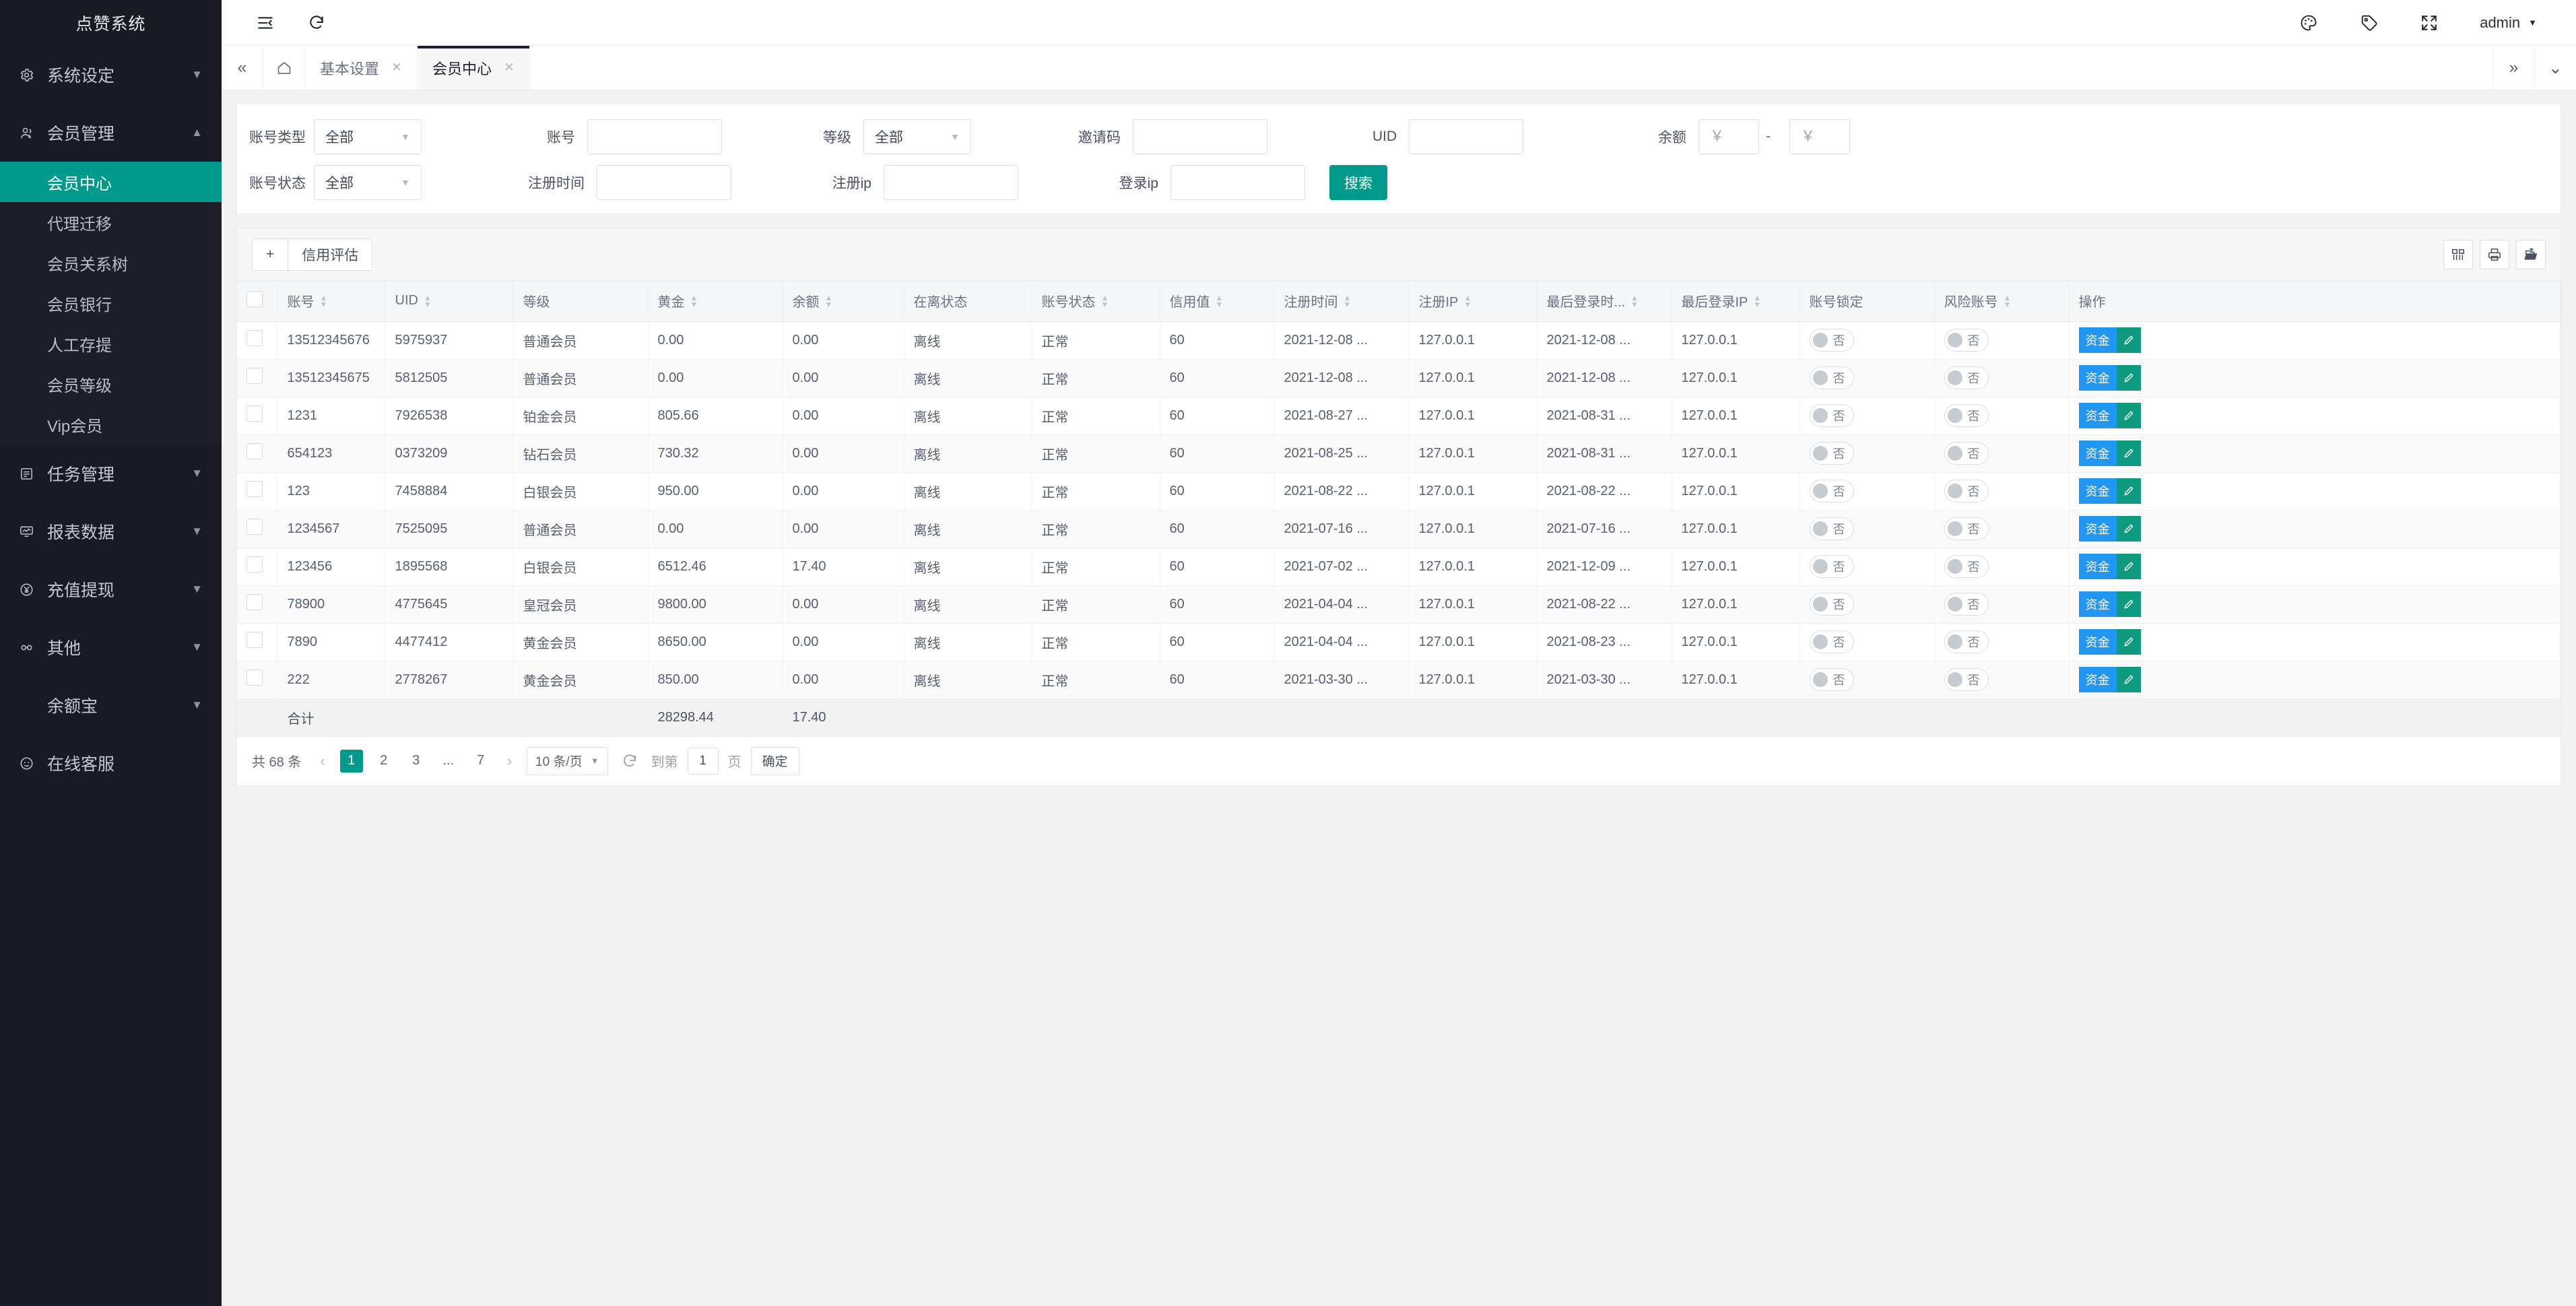  What do you see at coordinates (265, 23) in the screenshot?
I see `menu-fold-icon` at bounding box center [265, 23].